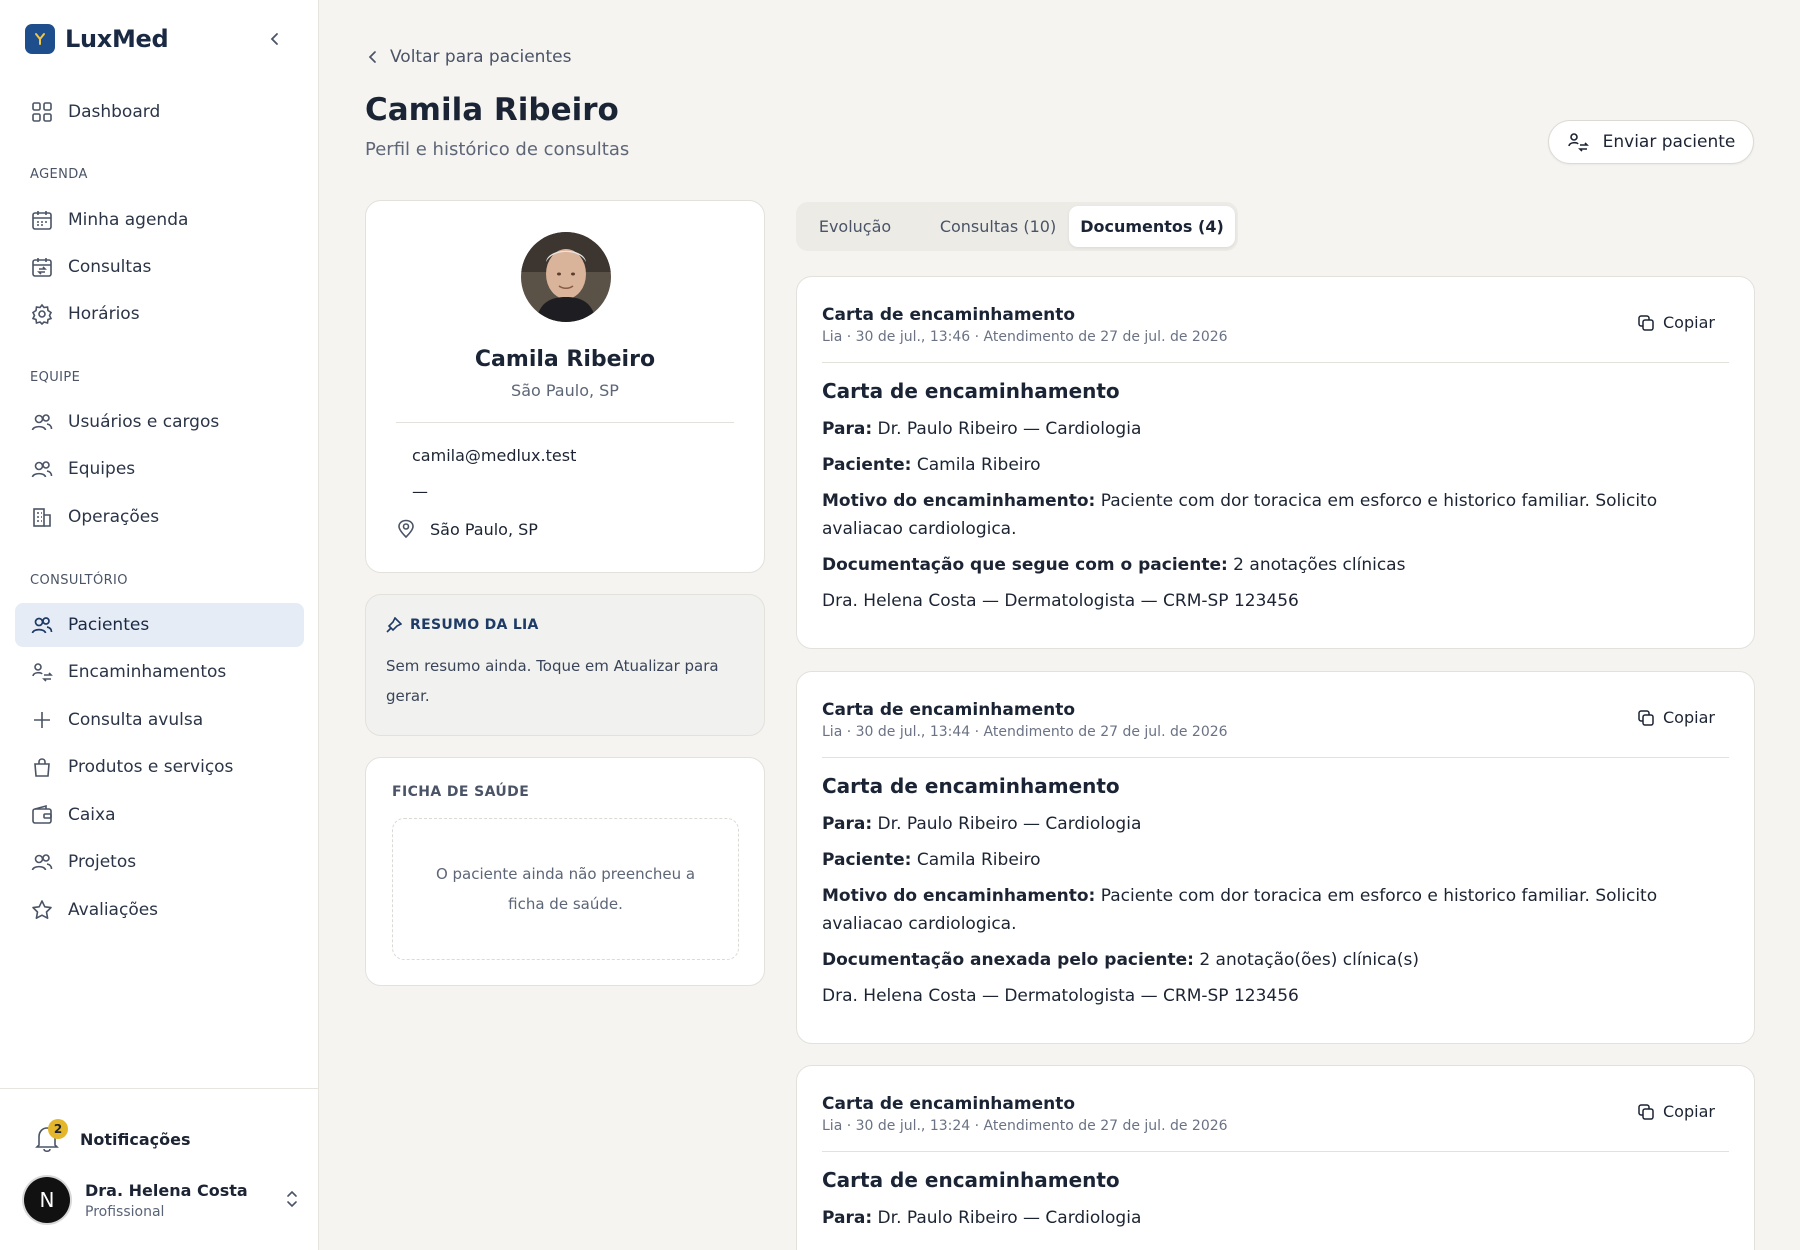 The height and width of the screenshot is (1250, 1800). I want to click on tab-consultas: Consultas (10), so click(998, 226).